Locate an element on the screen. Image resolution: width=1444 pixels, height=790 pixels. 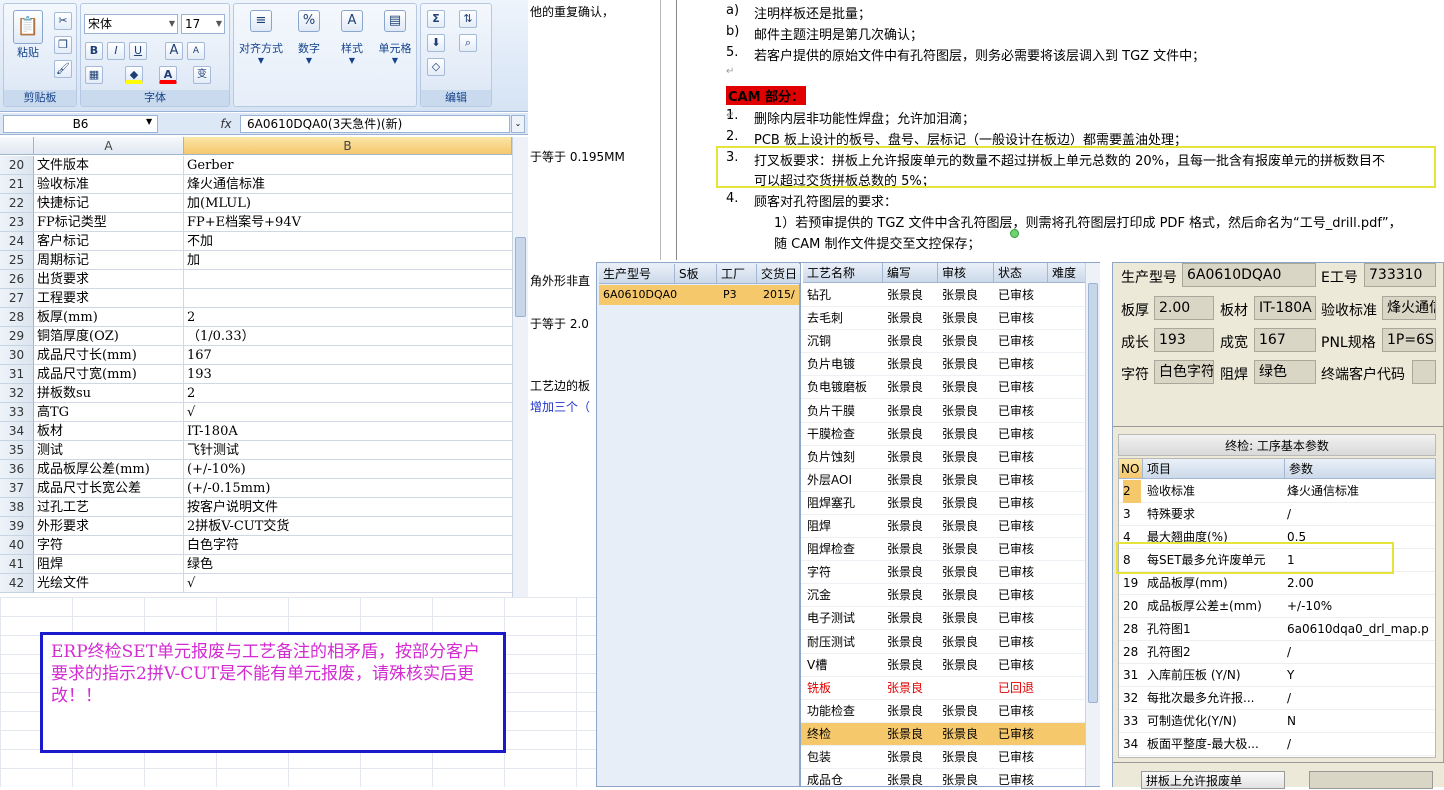
customer-code-field is located at coordinates (1424, 372).